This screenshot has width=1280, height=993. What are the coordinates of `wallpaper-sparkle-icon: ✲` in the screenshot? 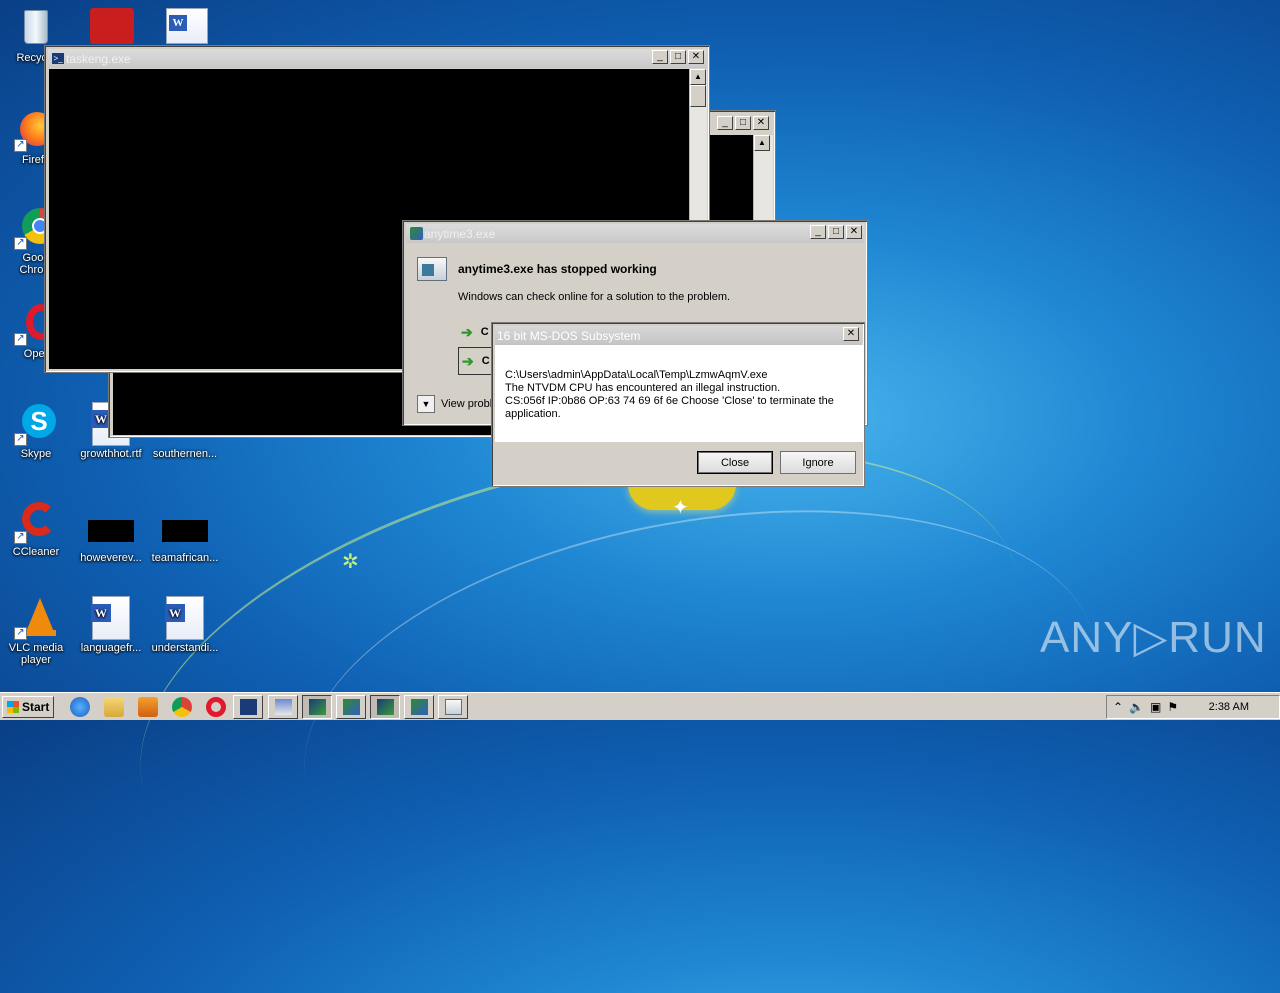 It's located at (350, 562).